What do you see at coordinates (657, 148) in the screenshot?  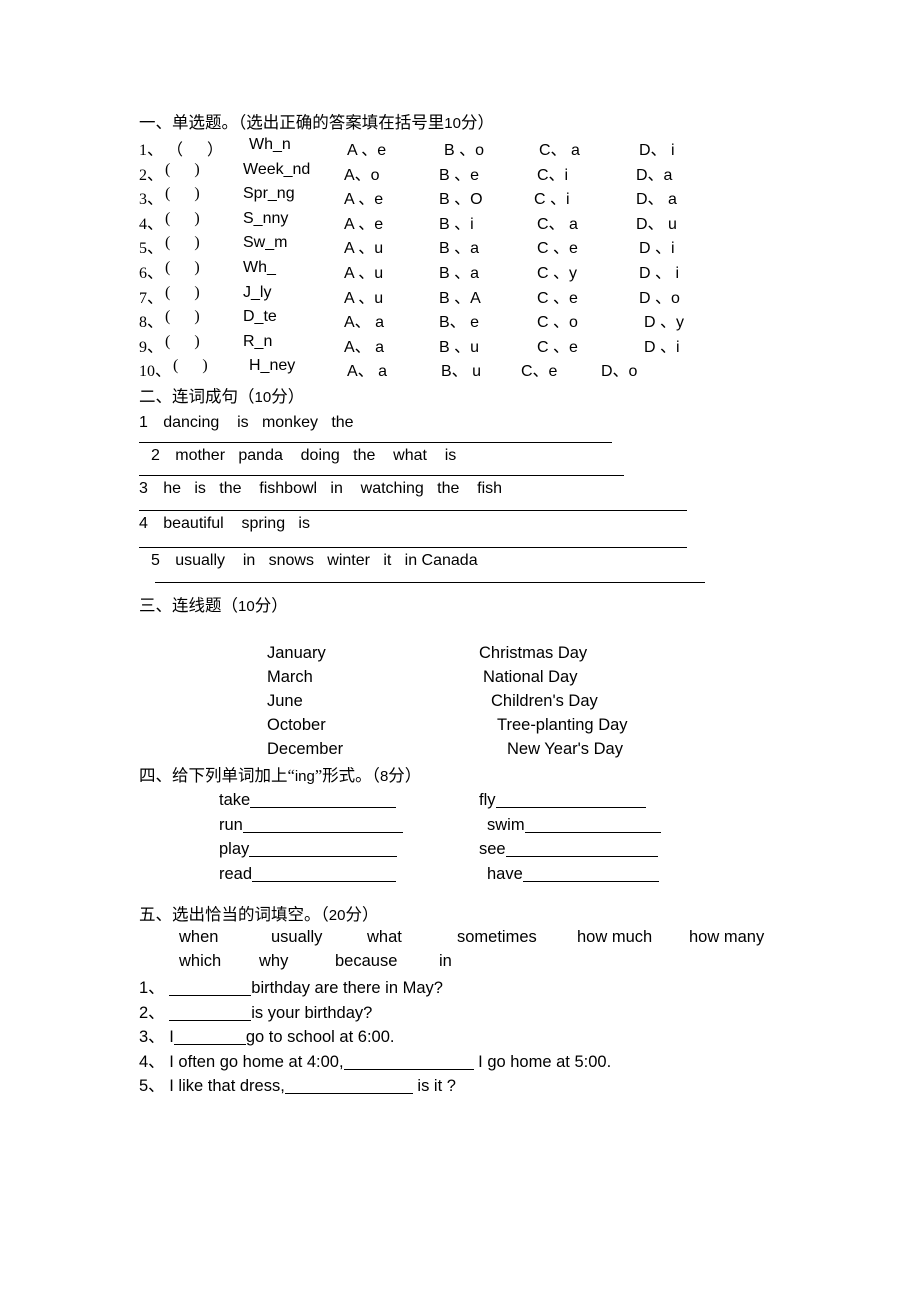 I see `answer-option: D、 i` at bounding box center [657, 148].